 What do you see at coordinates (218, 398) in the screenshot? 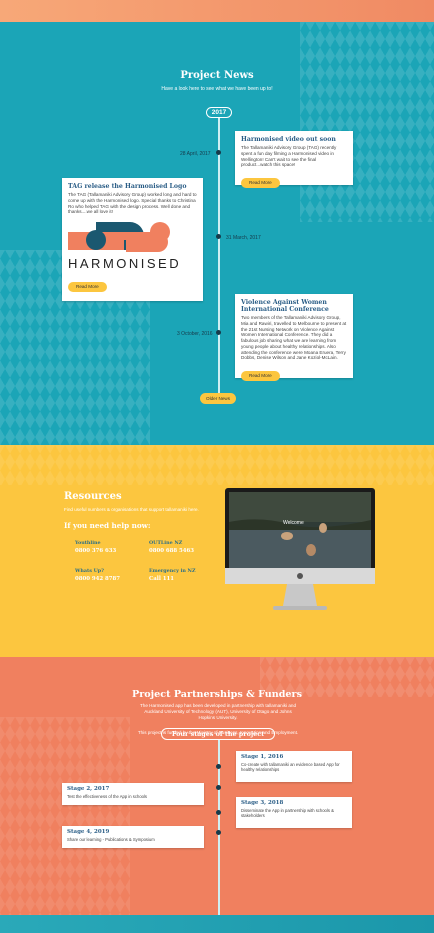
I see `older-news-button: Older News` at bounding box center [218, 398].